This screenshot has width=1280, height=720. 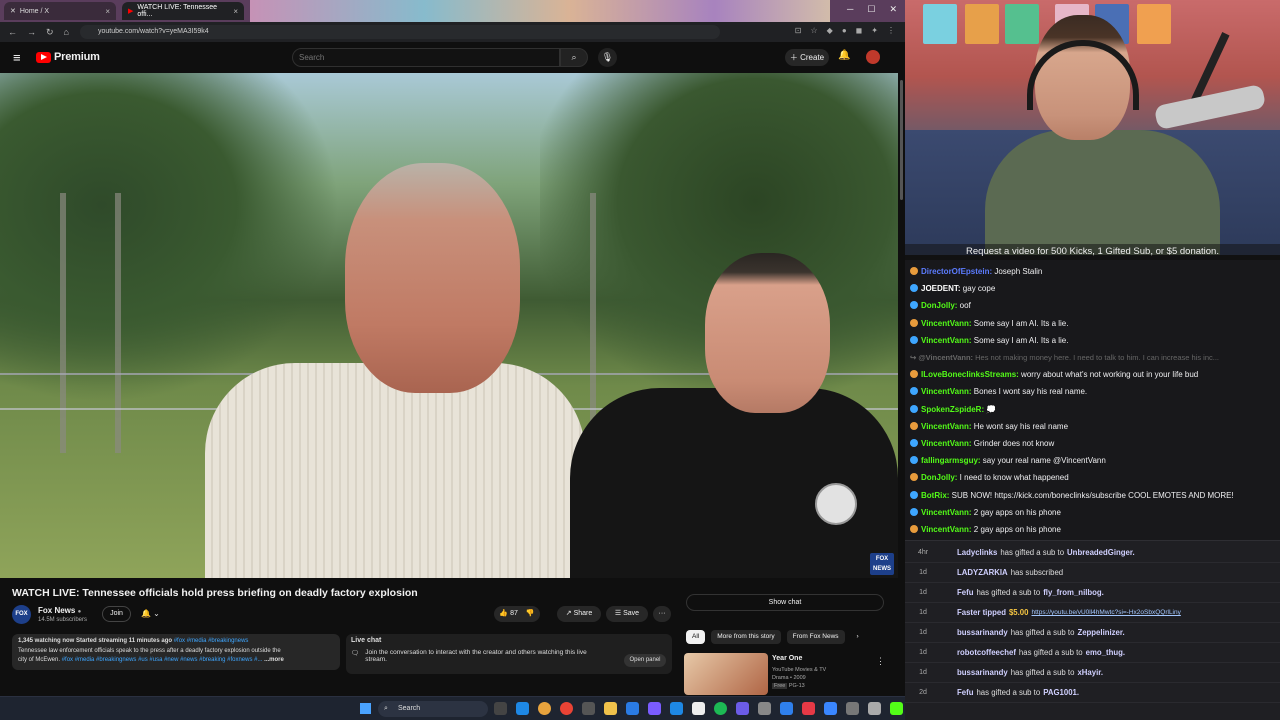 What do you see at coordinates (1061, 692) in the screenshot?
I see `event-target: PAG1001.` at bounding box center [1061, 692].